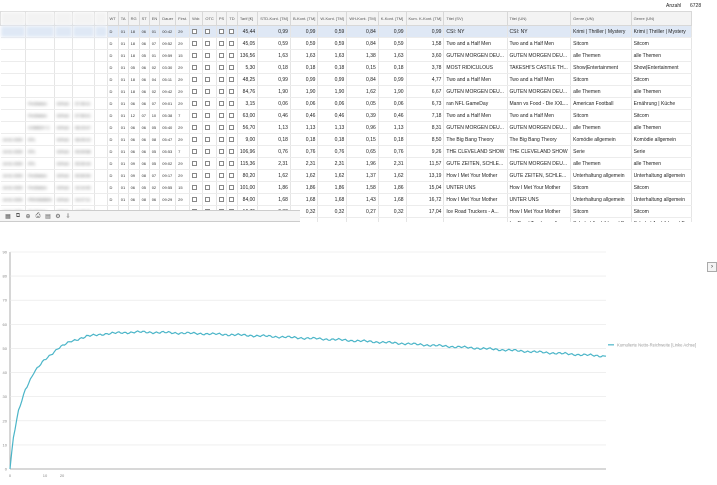  I want to click on column-header: First., so click(183, 18).